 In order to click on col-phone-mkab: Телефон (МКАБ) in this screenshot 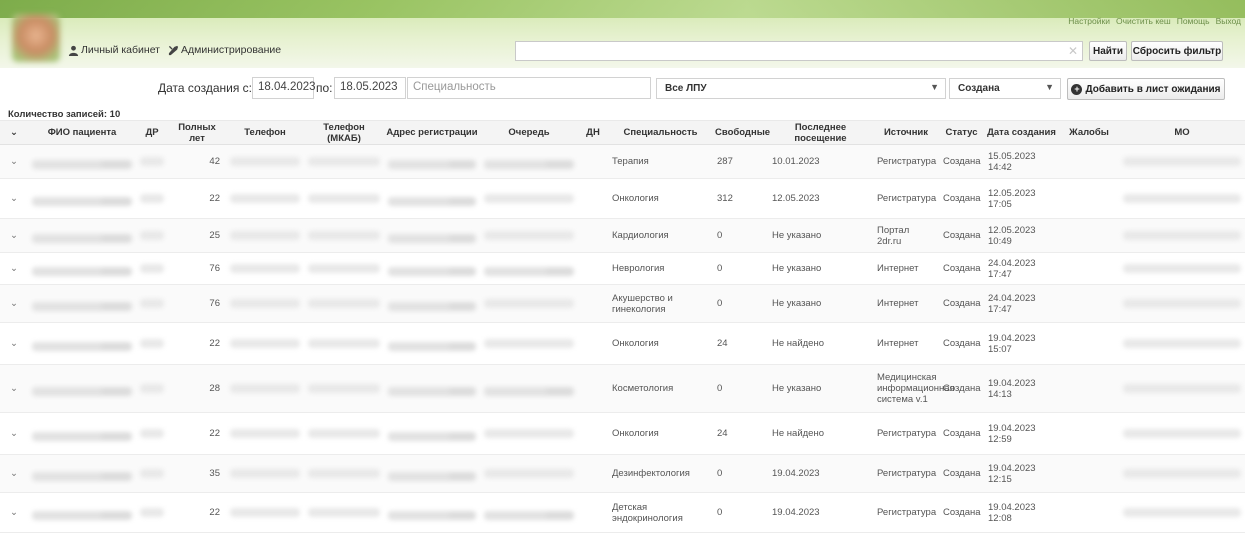, I will do `click(344, 132)`.